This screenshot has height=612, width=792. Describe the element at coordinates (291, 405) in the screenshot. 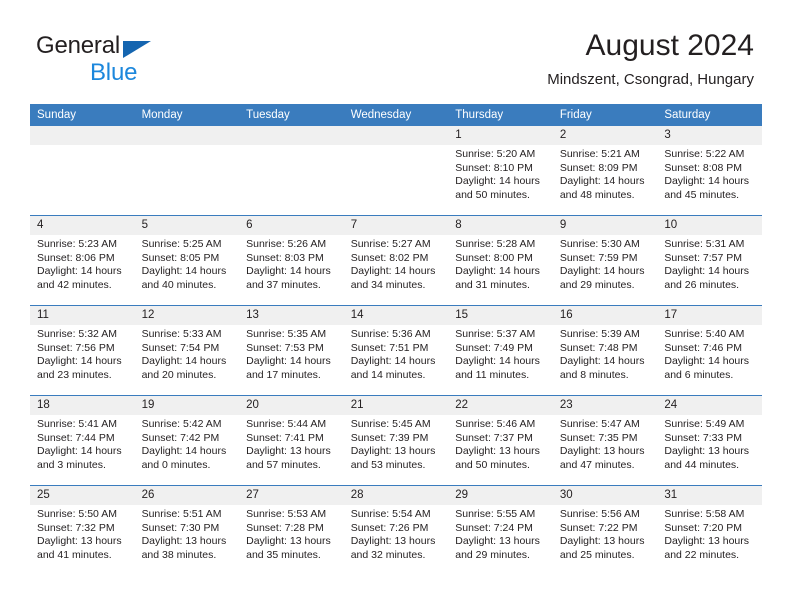

I see `day-number: 20` at that location.